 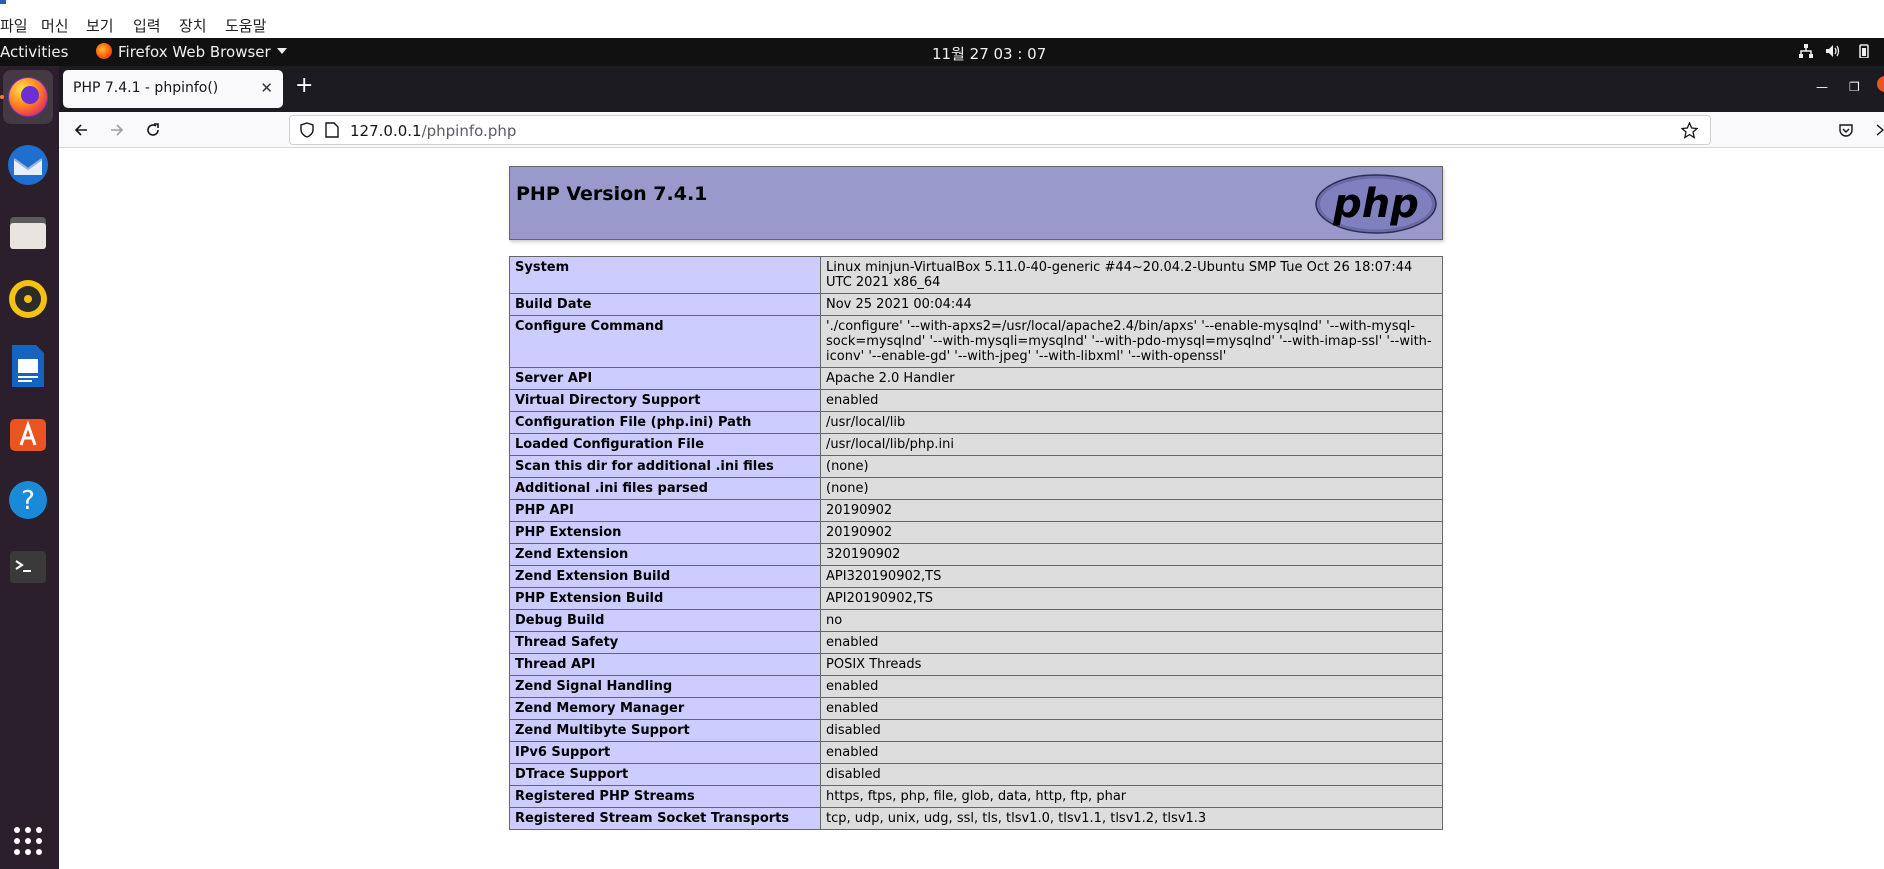 I want to click on row-value: /usr/local/lib/php.ini, so click(x=1131, y=444).